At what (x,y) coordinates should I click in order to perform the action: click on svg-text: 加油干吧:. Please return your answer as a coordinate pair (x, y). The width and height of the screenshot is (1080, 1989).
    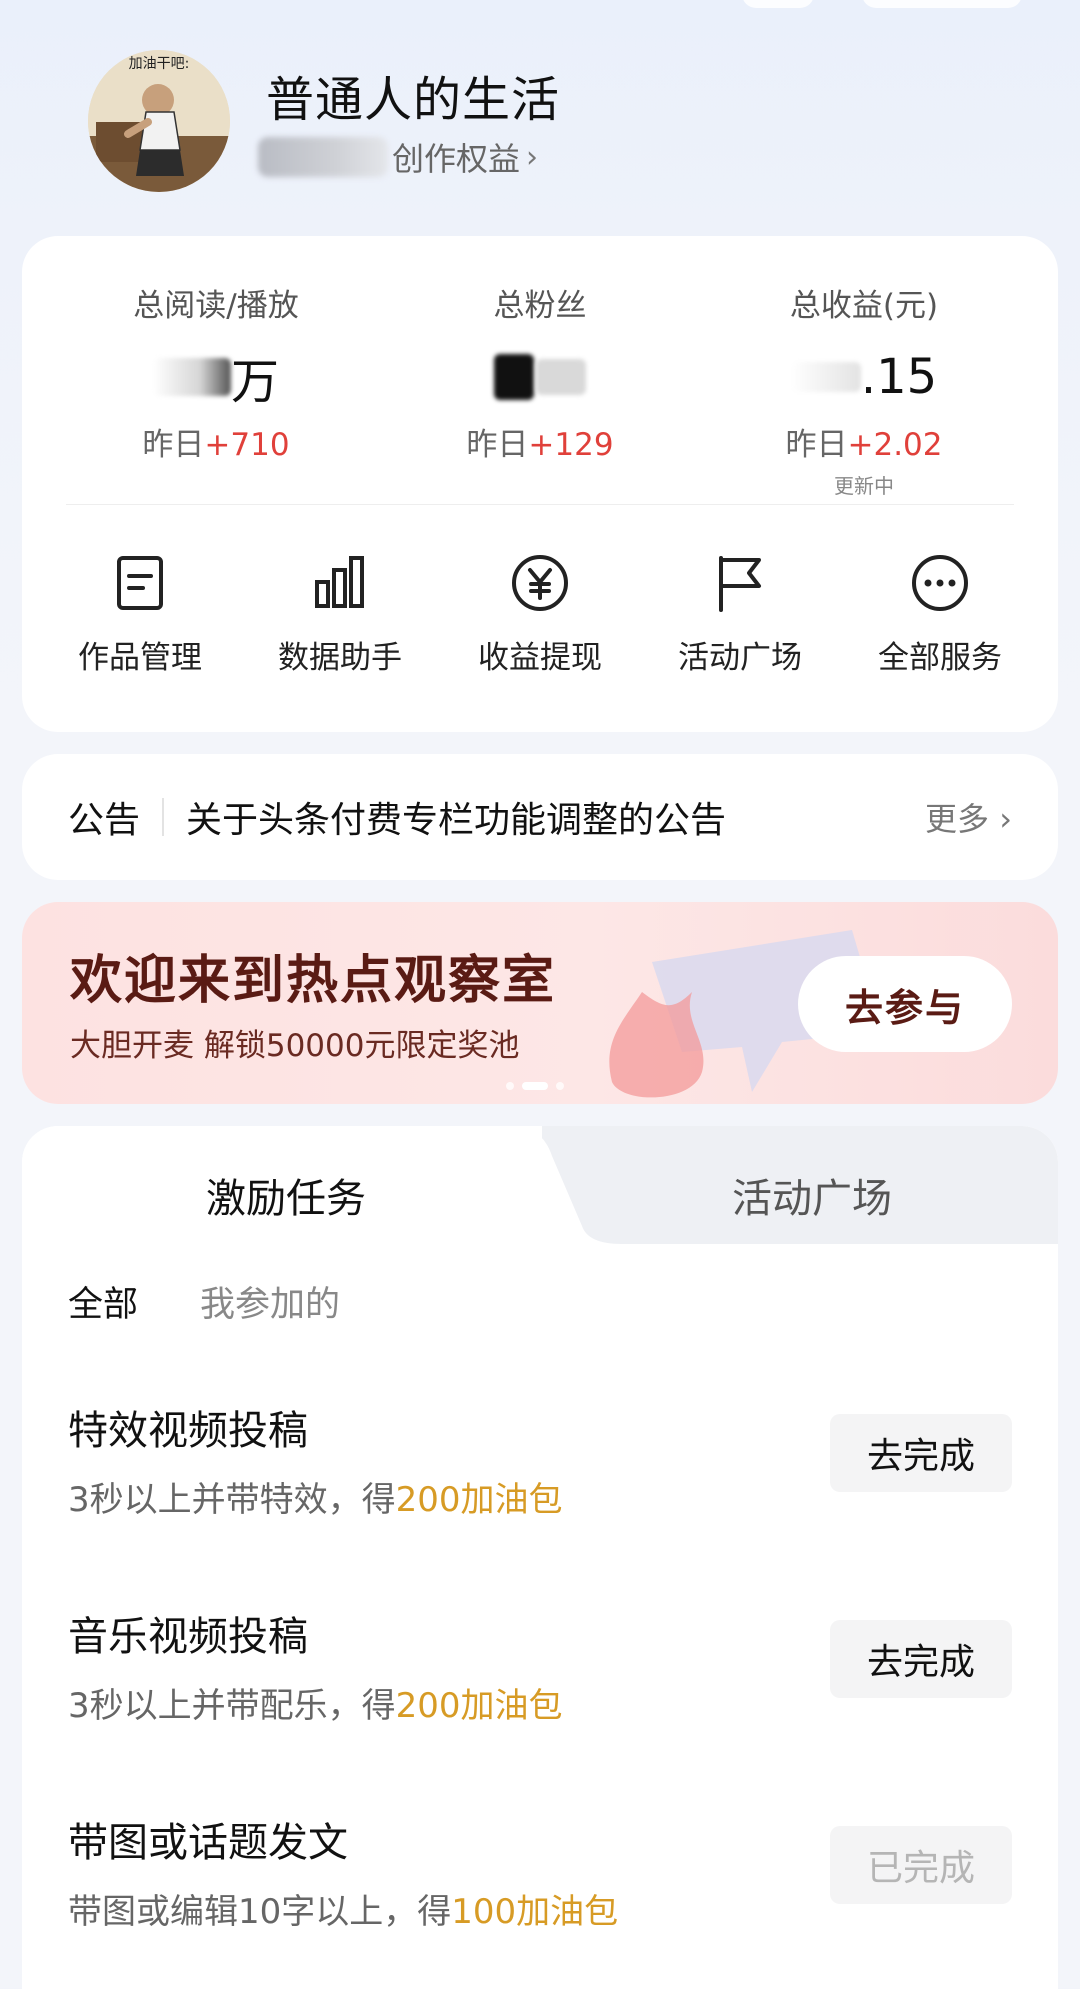
    Looking at the image, I should click on (159, 64).